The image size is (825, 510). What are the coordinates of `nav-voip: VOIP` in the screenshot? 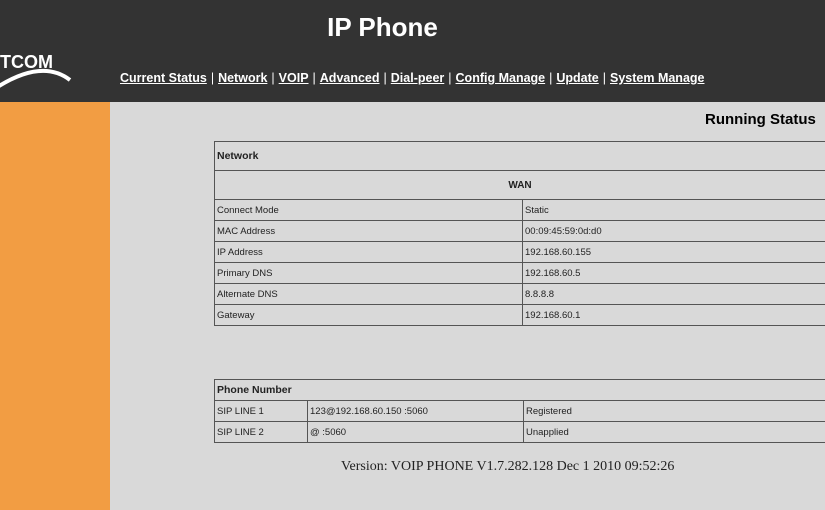 It's located at (294, 78).